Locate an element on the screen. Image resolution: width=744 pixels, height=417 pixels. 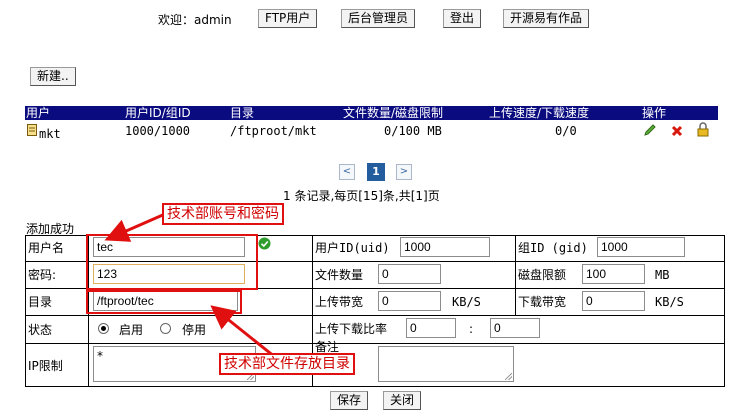
annotation-arrows is located at coordinates (190, 285).